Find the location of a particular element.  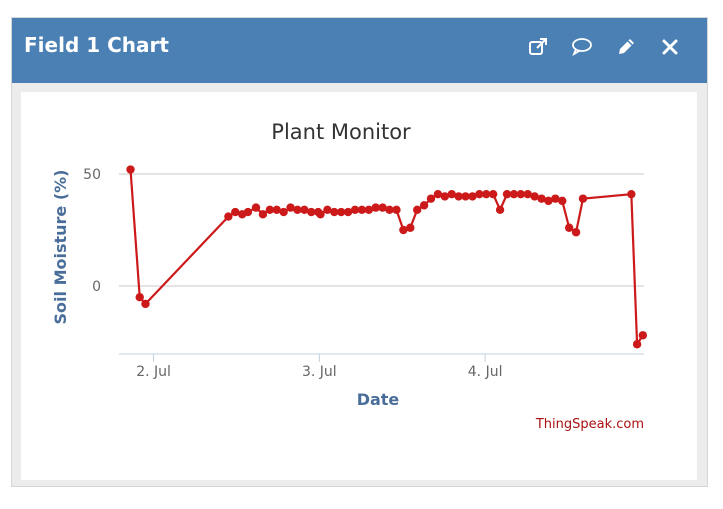

chart-title: Plant Monitor is located at coordinates (341, 132).